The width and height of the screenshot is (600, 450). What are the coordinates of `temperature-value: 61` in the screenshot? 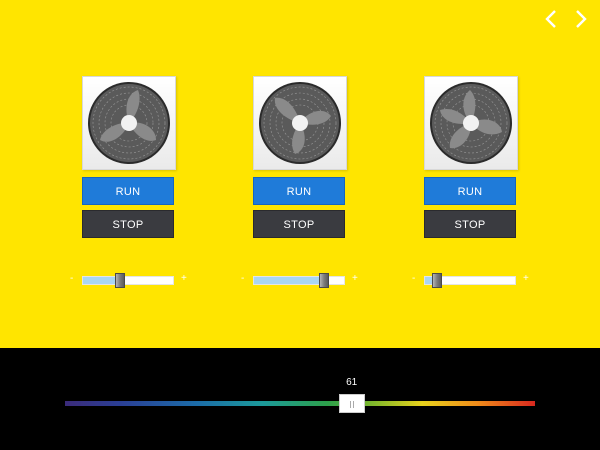 It's located at (352, 382).